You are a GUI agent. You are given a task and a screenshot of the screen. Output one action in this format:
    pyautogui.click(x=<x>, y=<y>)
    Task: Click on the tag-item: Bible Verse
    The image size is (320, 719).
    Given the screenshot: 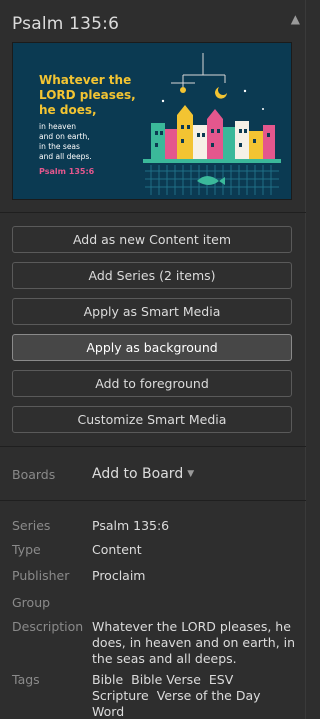 What is the action you would take?
    pyautogui.click(x=166, y=680)
    